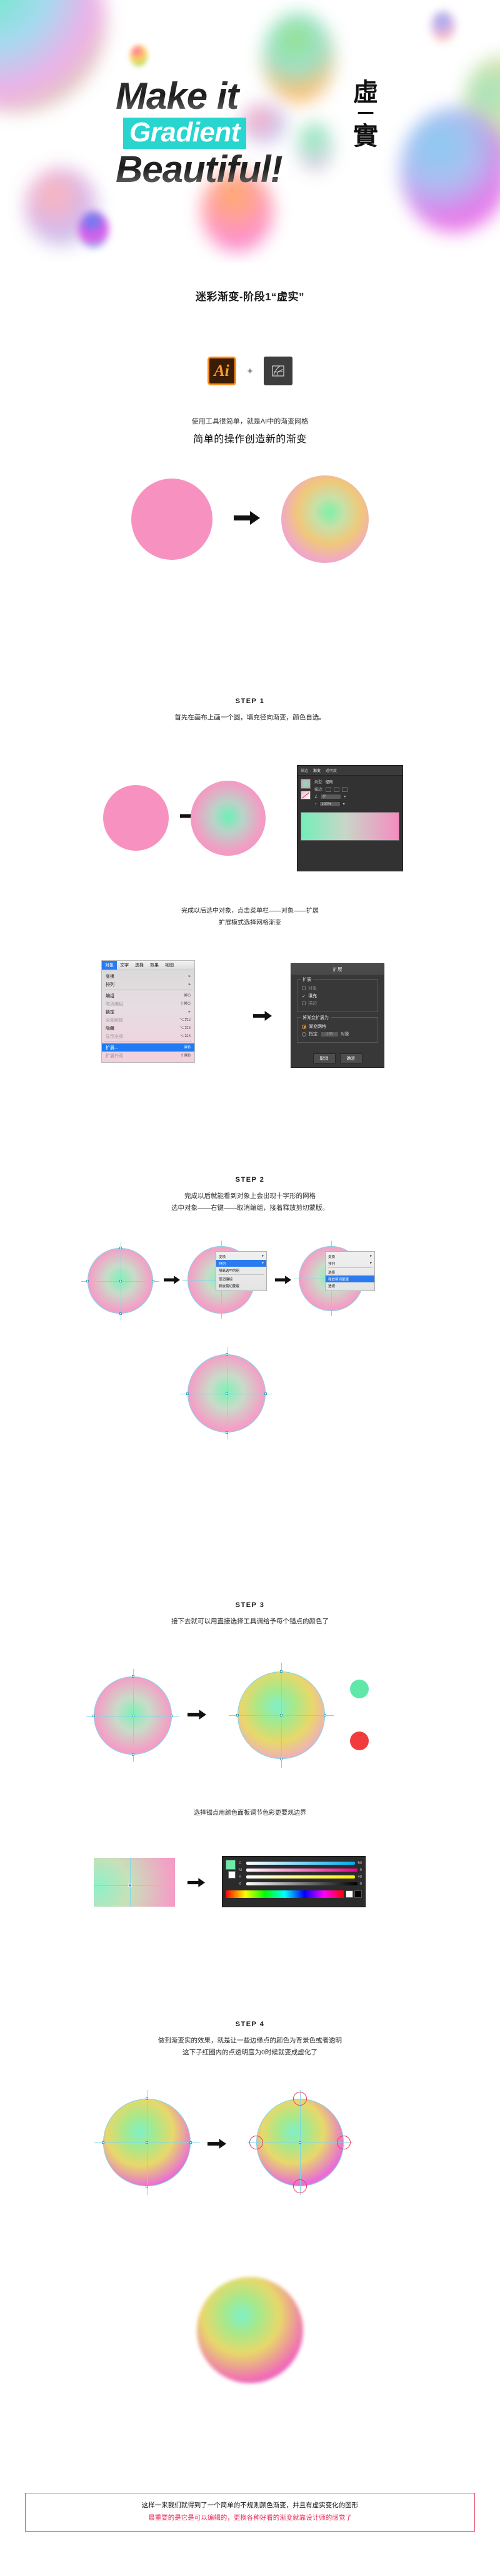  What do you see at coordinates (304, 770) in the screenshot?
I see `tab-stroke: 描边` at bounding box center [304, 770].